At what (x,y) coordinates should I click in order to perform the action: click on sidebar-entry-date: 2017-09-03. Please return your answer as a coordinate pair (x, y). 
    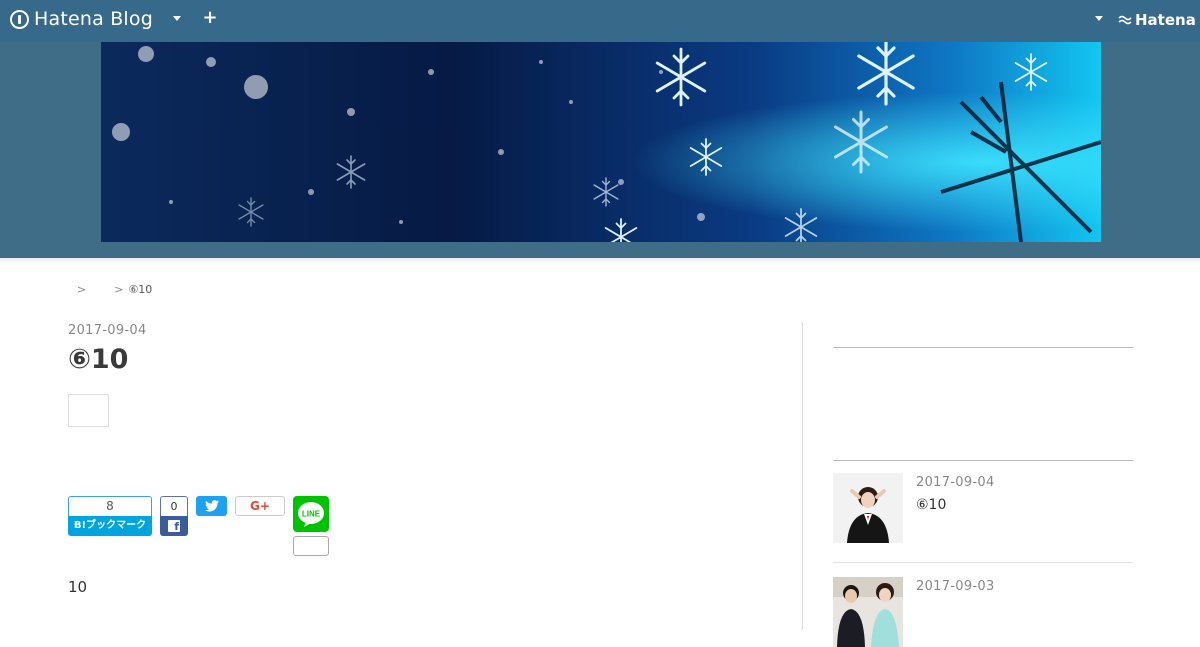
    Looking at the image, I should click on (955, 586).